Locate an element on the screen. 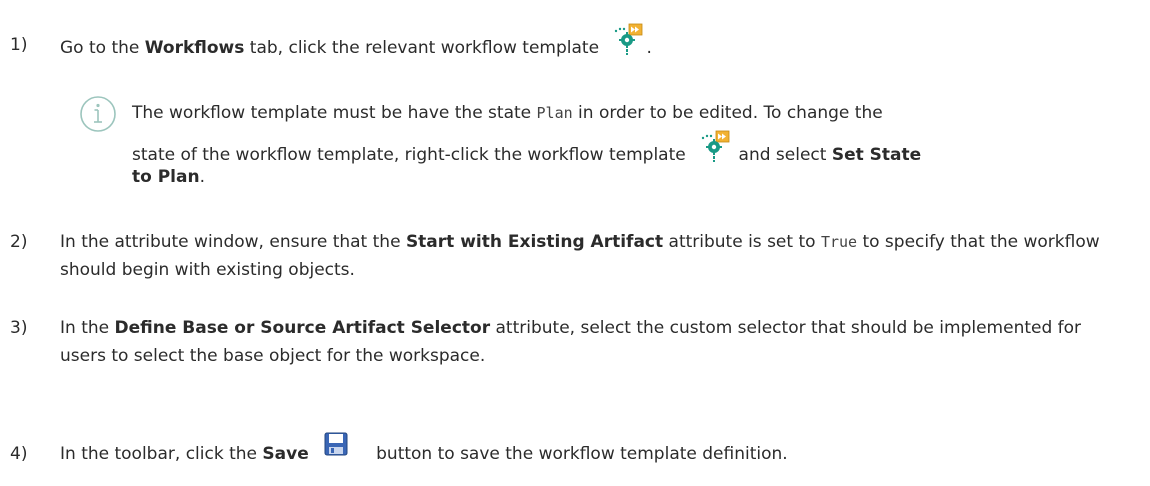 The height and width of the screenshot is (486, 1150). step-number: 4) is located at coordinates (19, 454).